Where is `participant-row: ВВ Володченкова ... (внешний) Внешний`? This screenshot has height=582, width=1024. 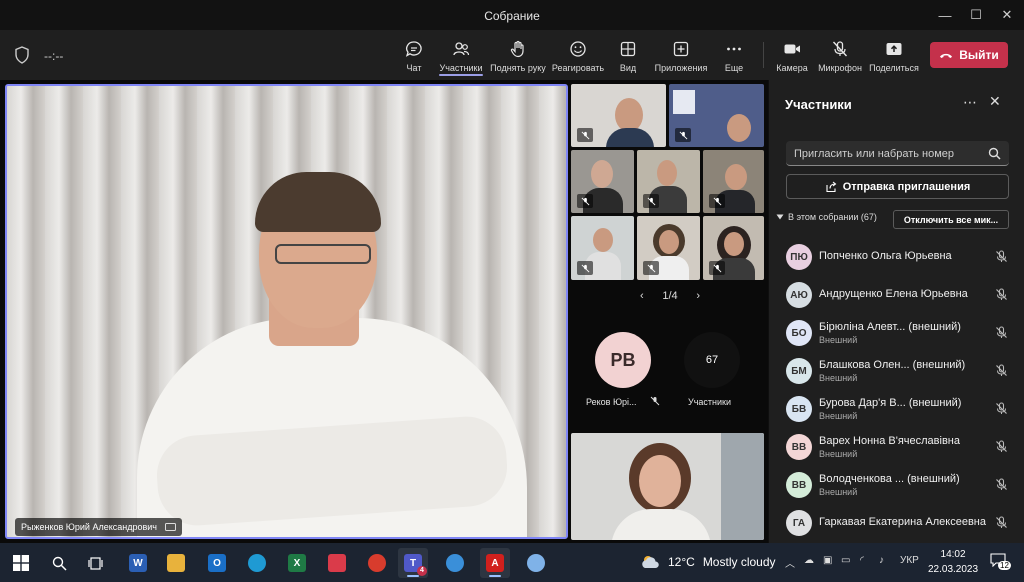 participant-row: ВВ Володченкова ... (внешний) Внешний is located at coordinates (896, 485).